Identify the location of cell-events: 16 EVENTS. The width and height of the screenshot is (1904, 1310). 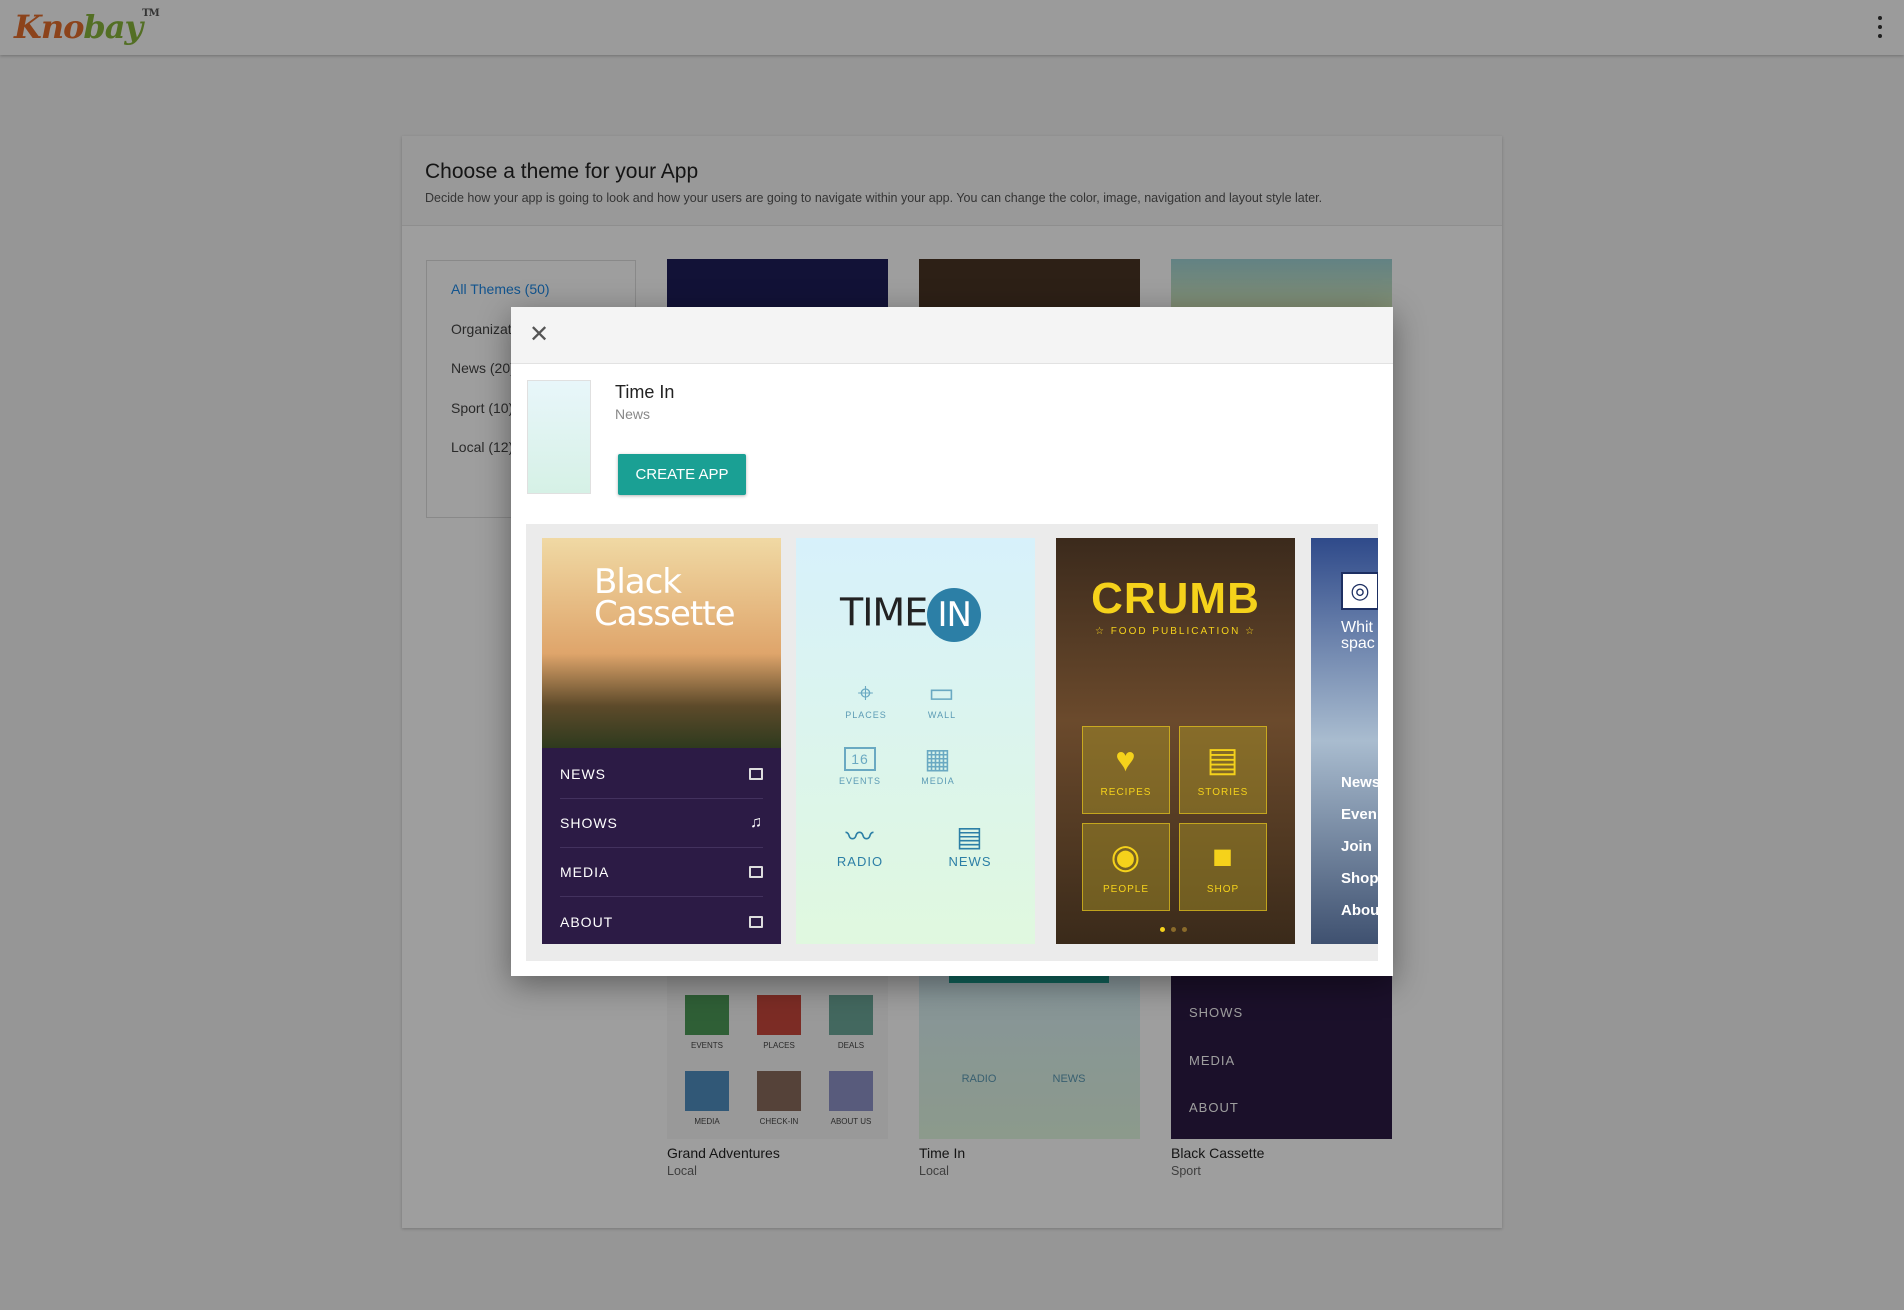
(860, 764).